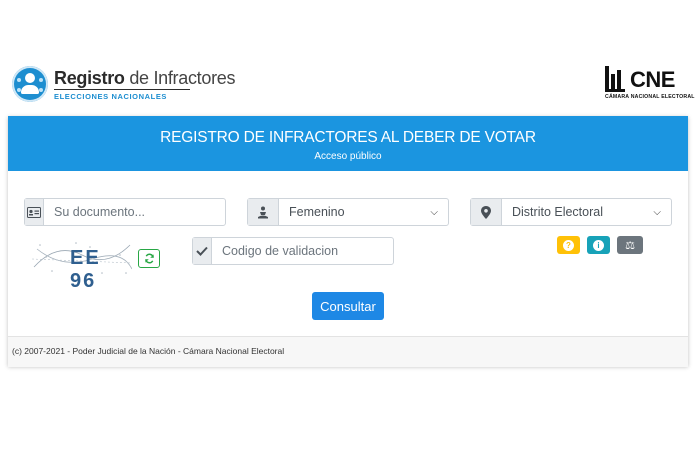 Image resolution: width=696 pixels, height=464 pixels. What do you see at coordinates (134, 212) in the screenshot?
I see `document-input` at bounding box center [134, 212].